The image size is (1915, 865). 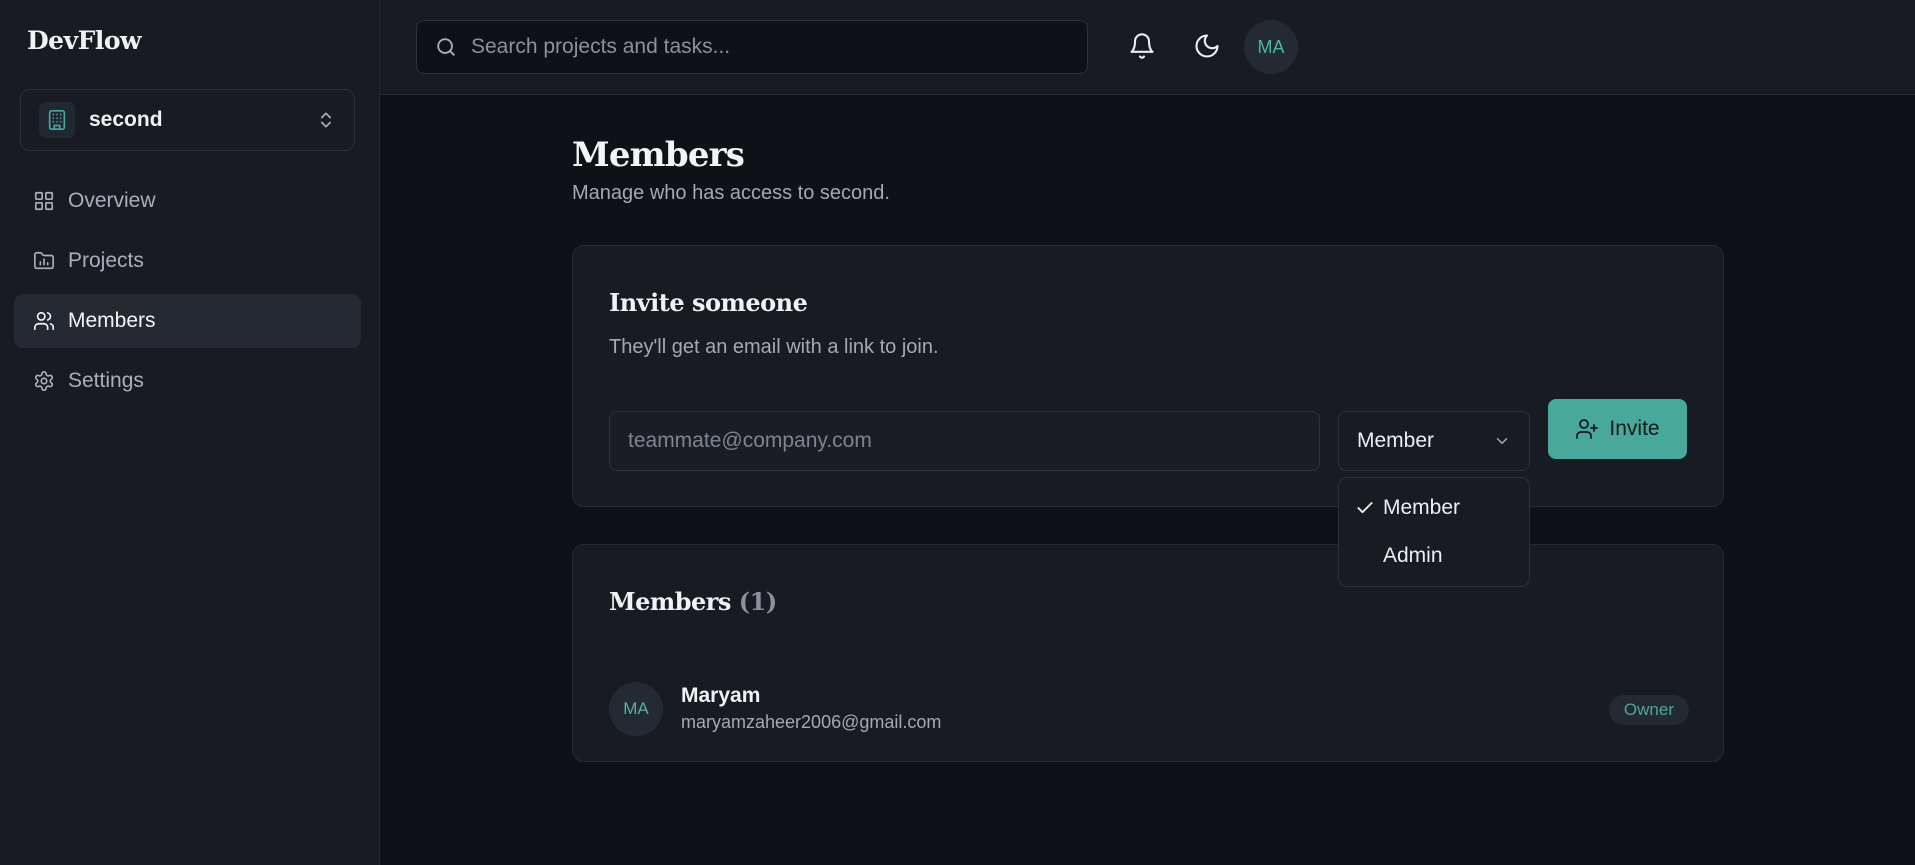 I want to click on invite-title: Invite someone, so click(x=708, y=302).